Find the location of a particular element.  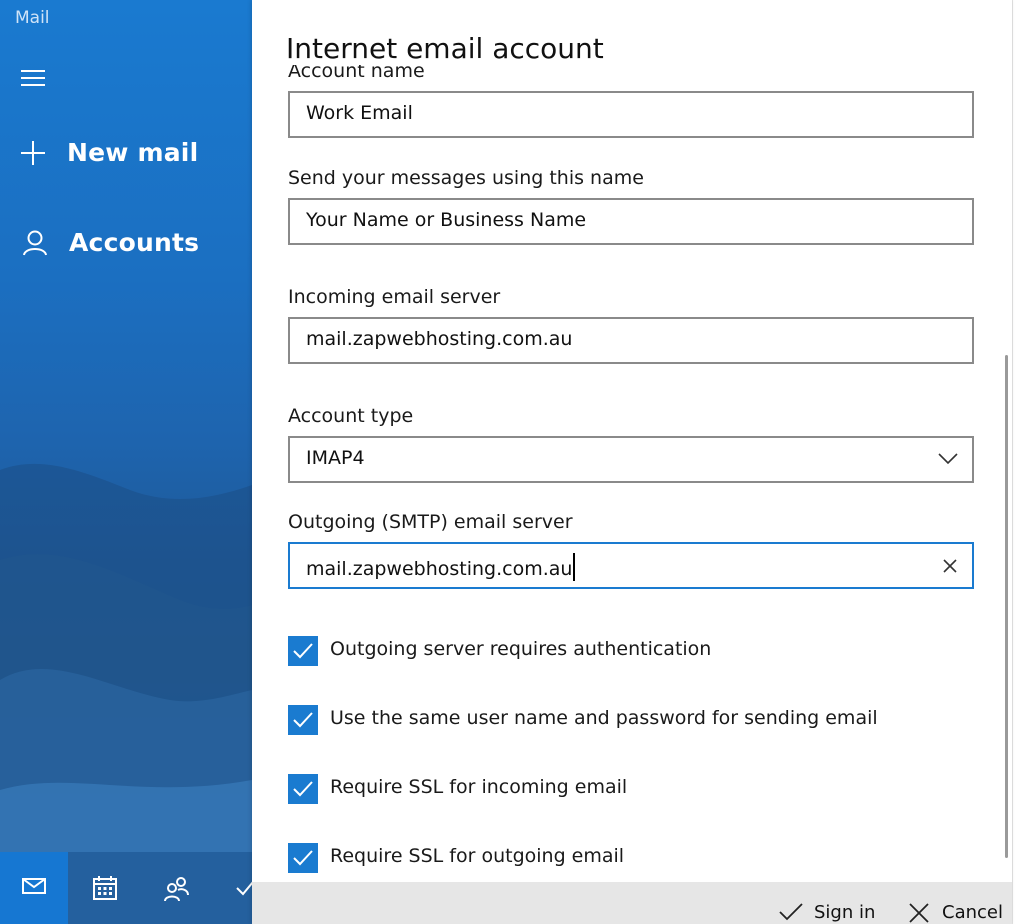

send-name-label: Send your messages using this name is located at coordinates (466, 178).